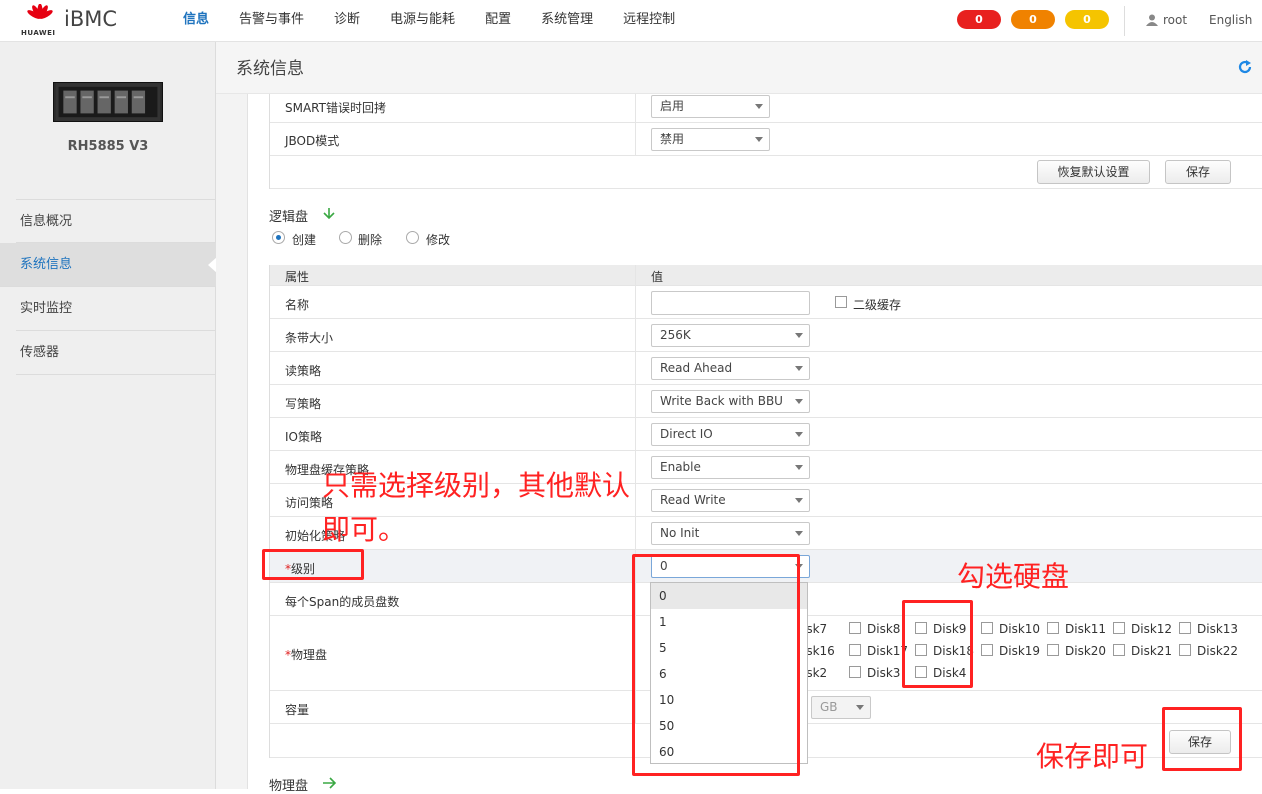 This screenshot has width=1262, height=794. I want to click on modify-radio-label: 修改, so click(438, 240).